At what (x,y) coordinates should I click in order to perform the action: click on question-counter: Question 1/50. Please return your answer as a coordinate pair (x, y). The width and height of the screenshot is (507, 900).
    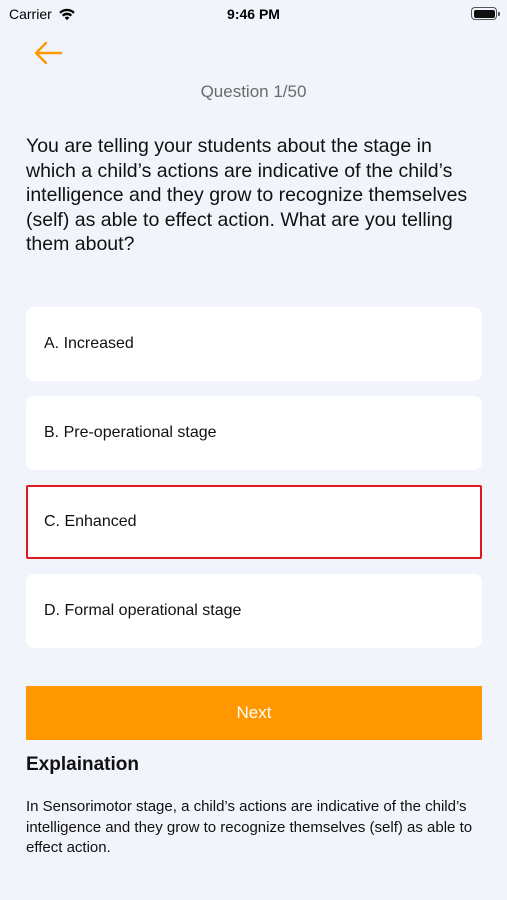
    Looking at the image, I should click on (253, 91).